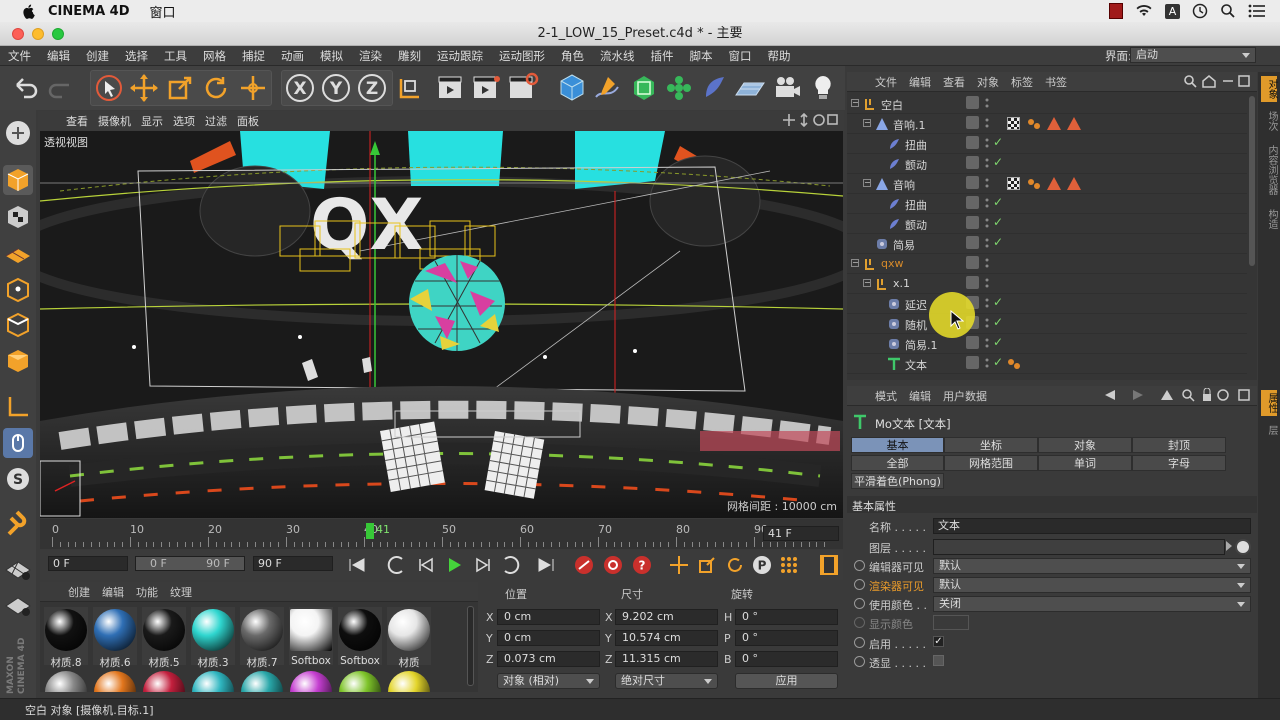 This screenshot has width=1280, height=720. Describe the element at coordinates (181, 592) in the screenshot. I see `material-menu-texture: 纹理` at that location.